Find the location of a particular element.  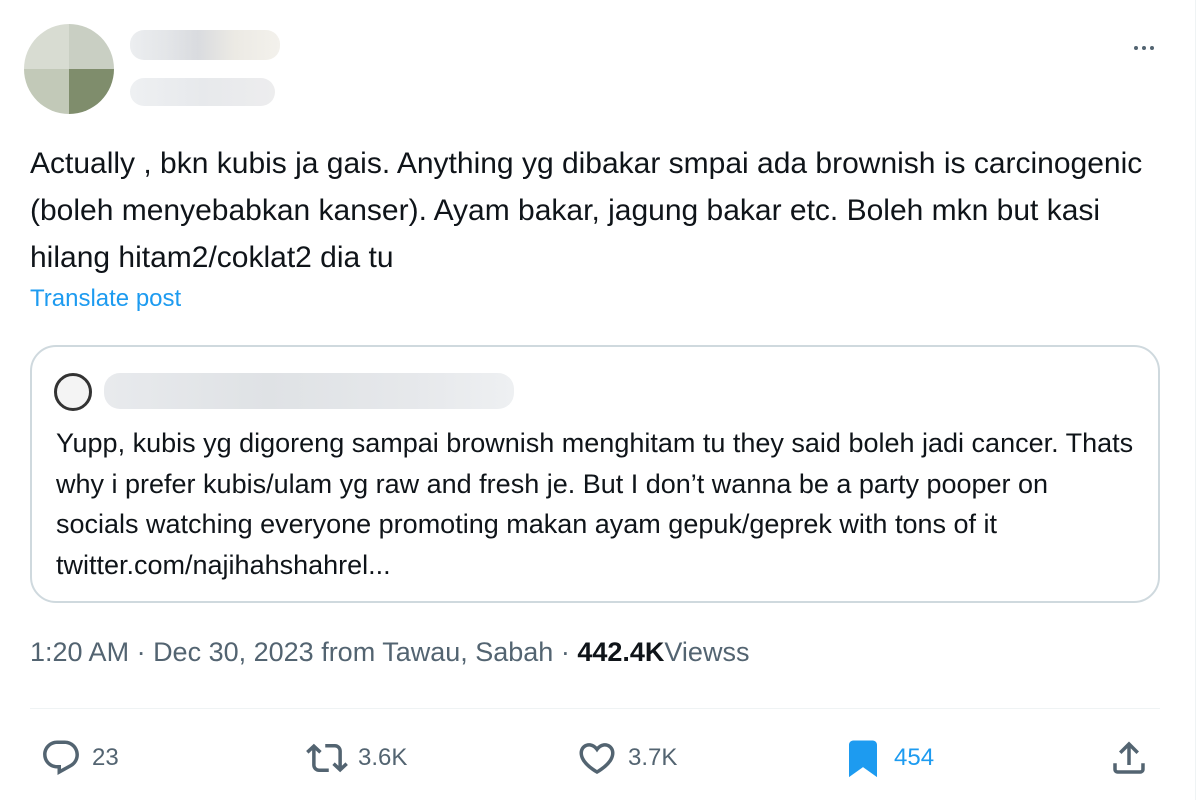

heart-icon is located at coordinates (597, 759).